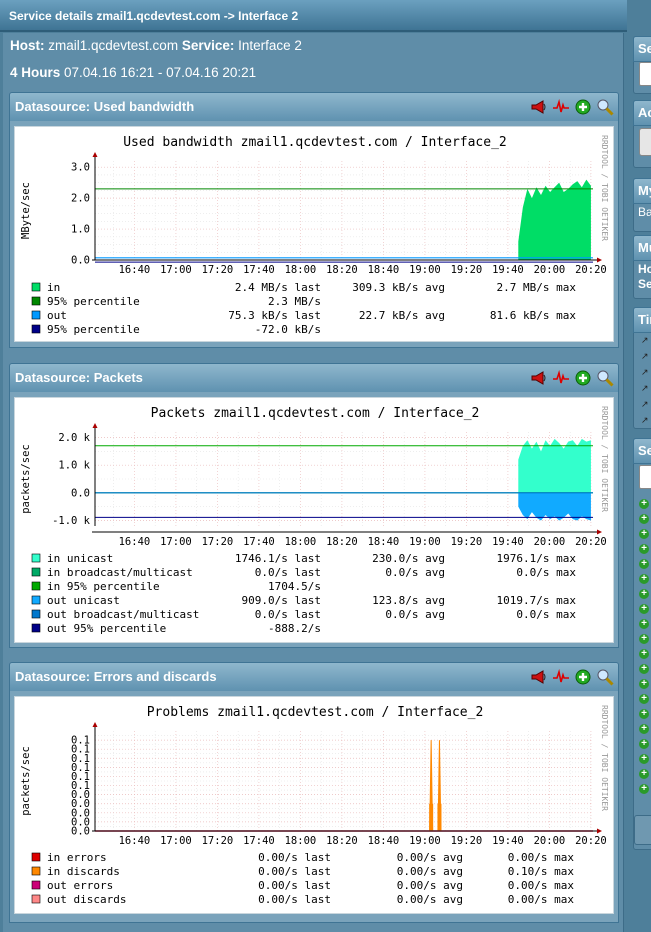 The width and height of the screenshot is (651, 932). Describe the element at coordinates (80, 261) in the screenshot. I see `y-tick-label: 0.0` at that location.